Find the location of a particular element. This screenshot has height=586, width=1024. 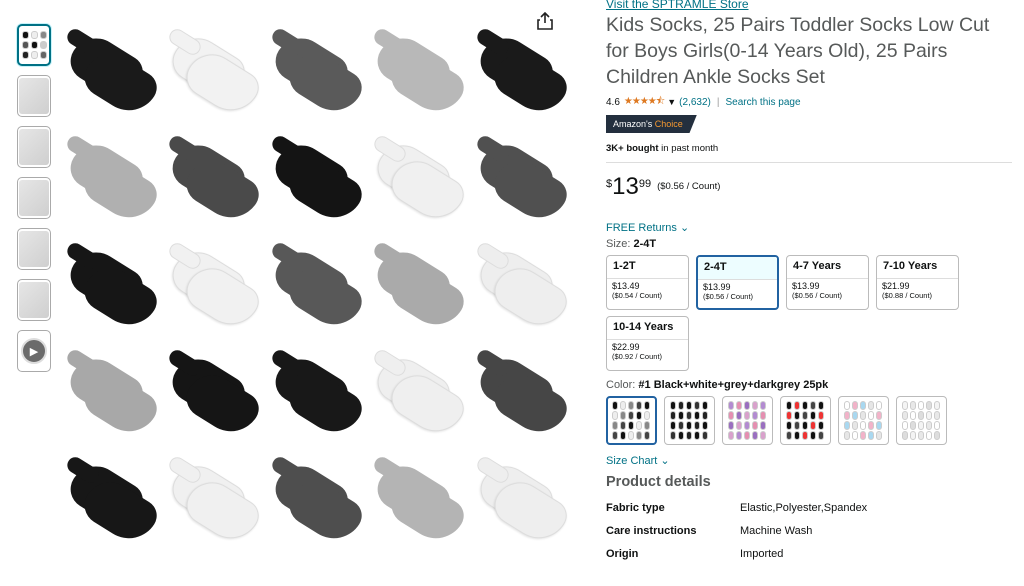

rating-count-link: (2,632) is located at coordinates (695, 102).